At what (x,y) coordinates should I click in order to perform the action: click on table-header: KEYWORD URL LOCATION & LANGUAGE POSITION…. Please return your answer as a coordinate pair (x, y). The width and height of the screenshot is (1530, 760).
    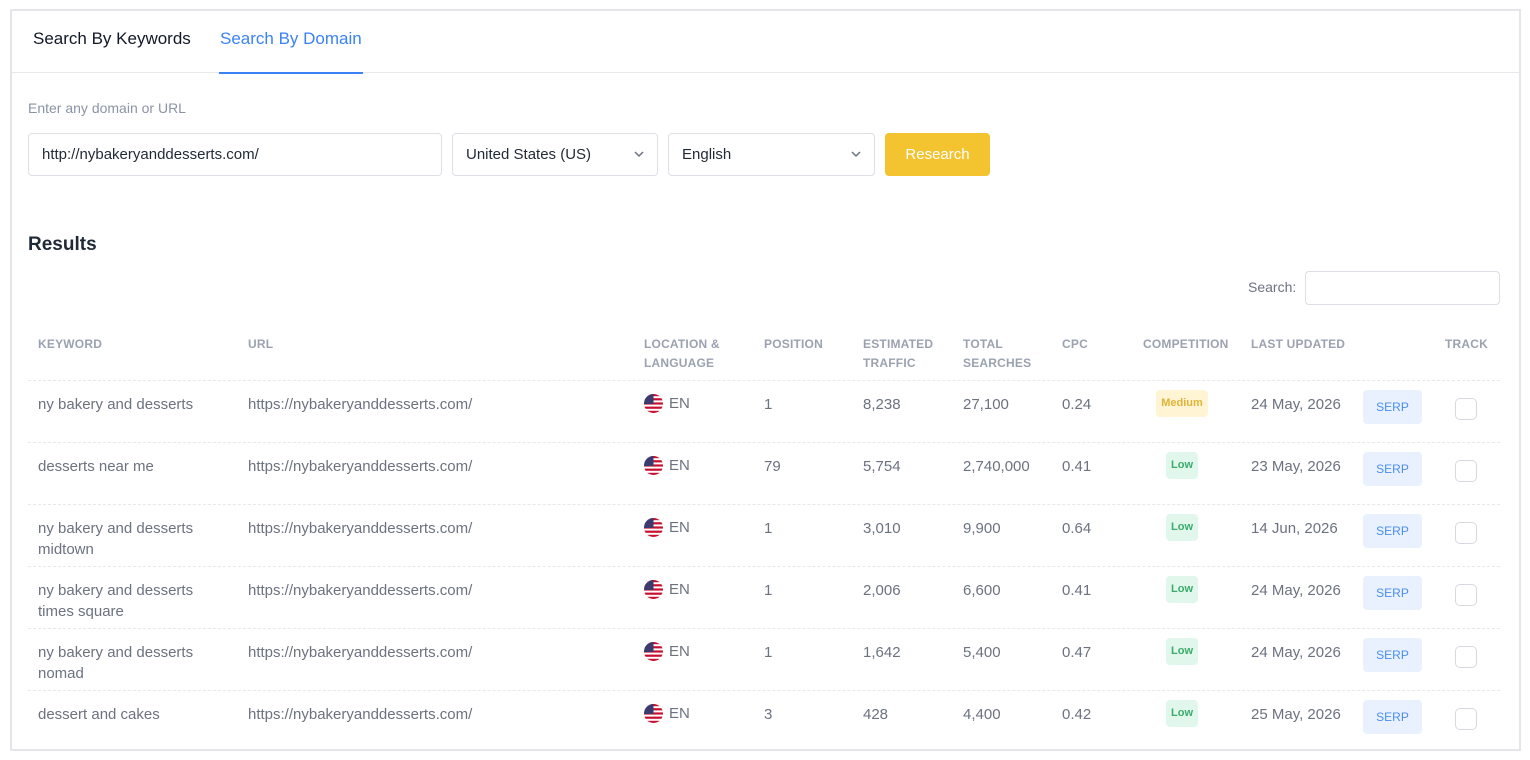
    Looking at the image, I should click on (764, 355).